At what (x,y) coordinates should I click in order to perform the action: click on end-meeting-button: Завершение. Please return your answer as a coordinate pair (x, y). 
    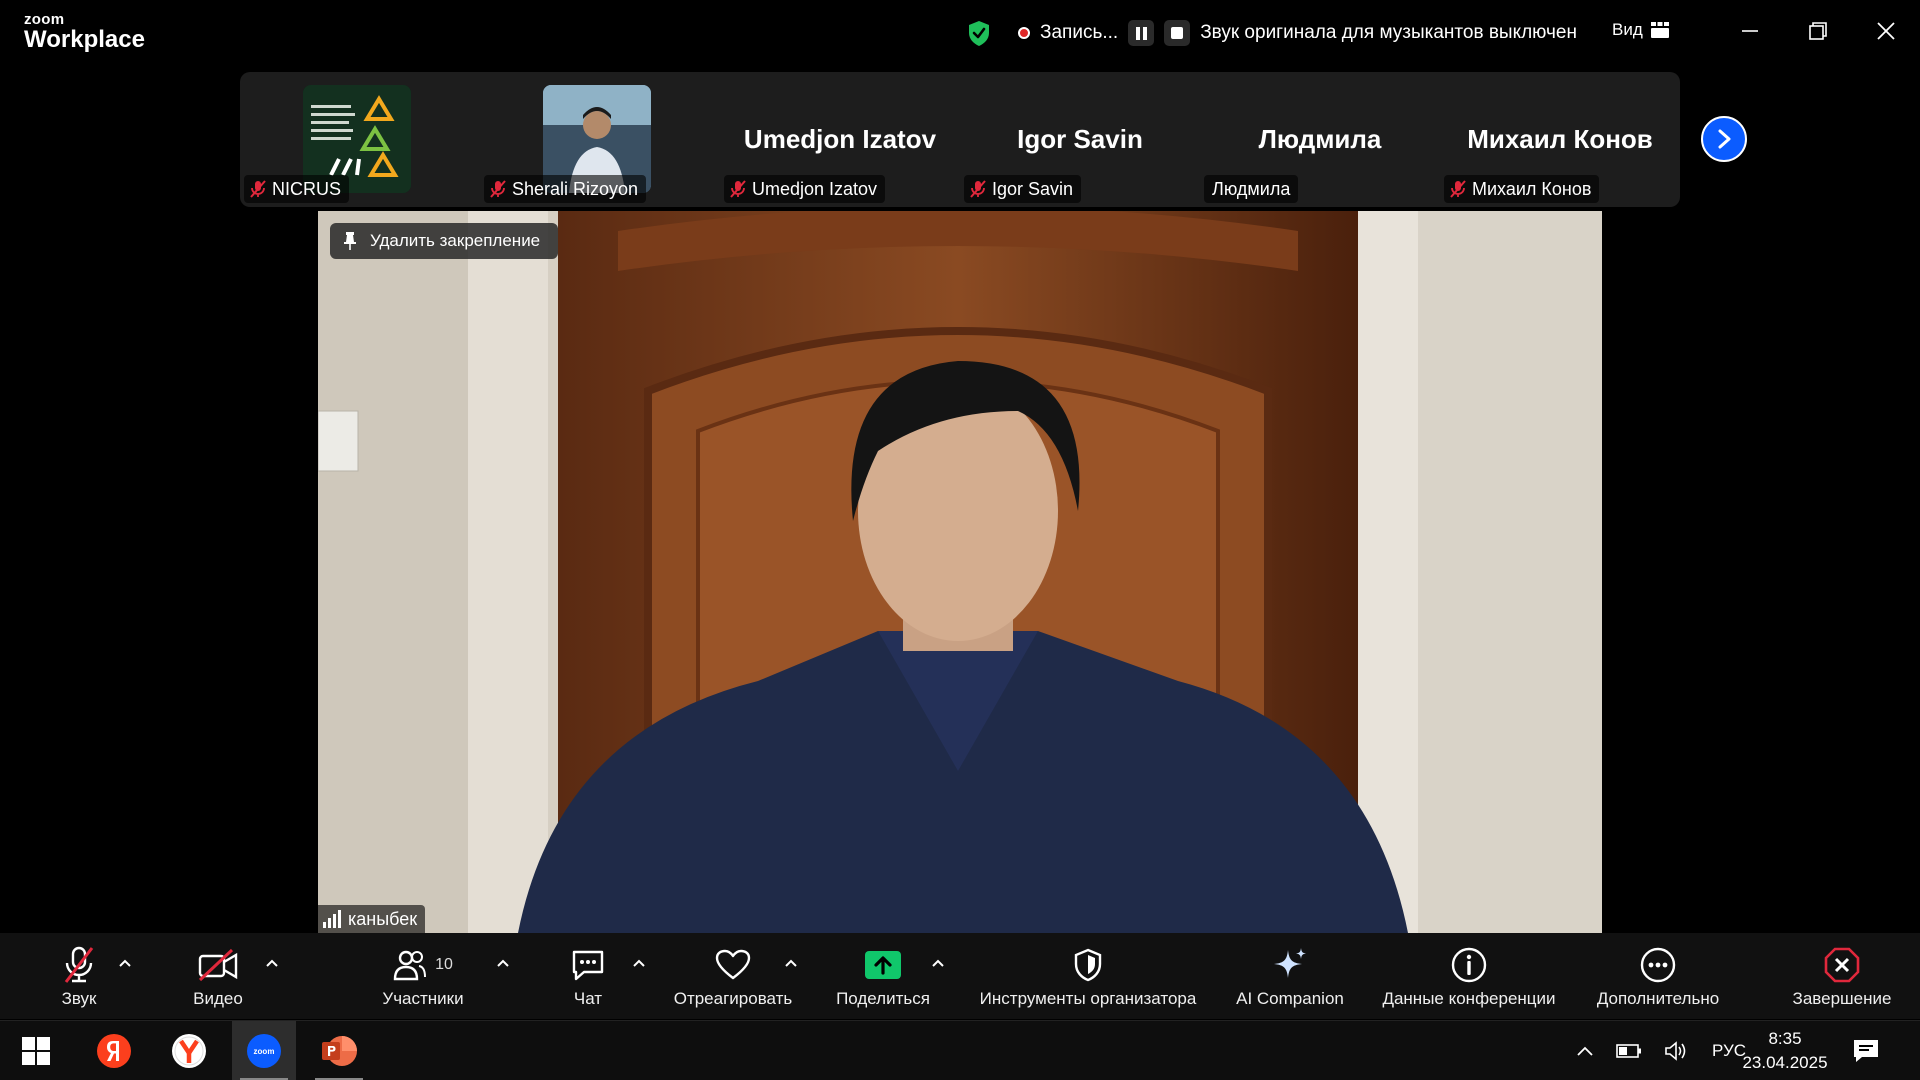
    Looking at the image, I should click on (1842, 976).